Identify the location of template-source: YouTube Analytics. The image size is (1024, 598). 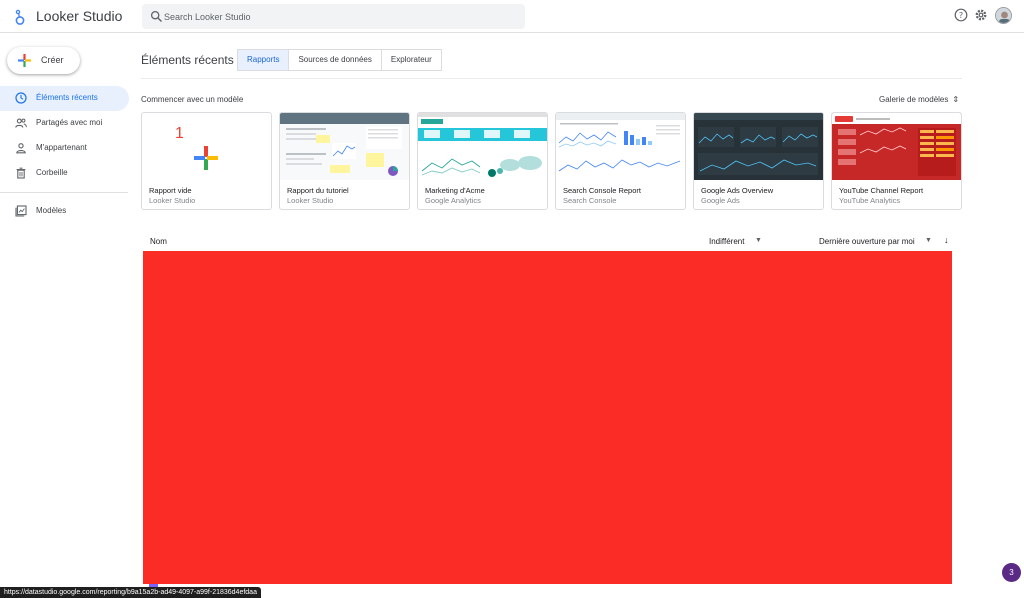
(870, 200).